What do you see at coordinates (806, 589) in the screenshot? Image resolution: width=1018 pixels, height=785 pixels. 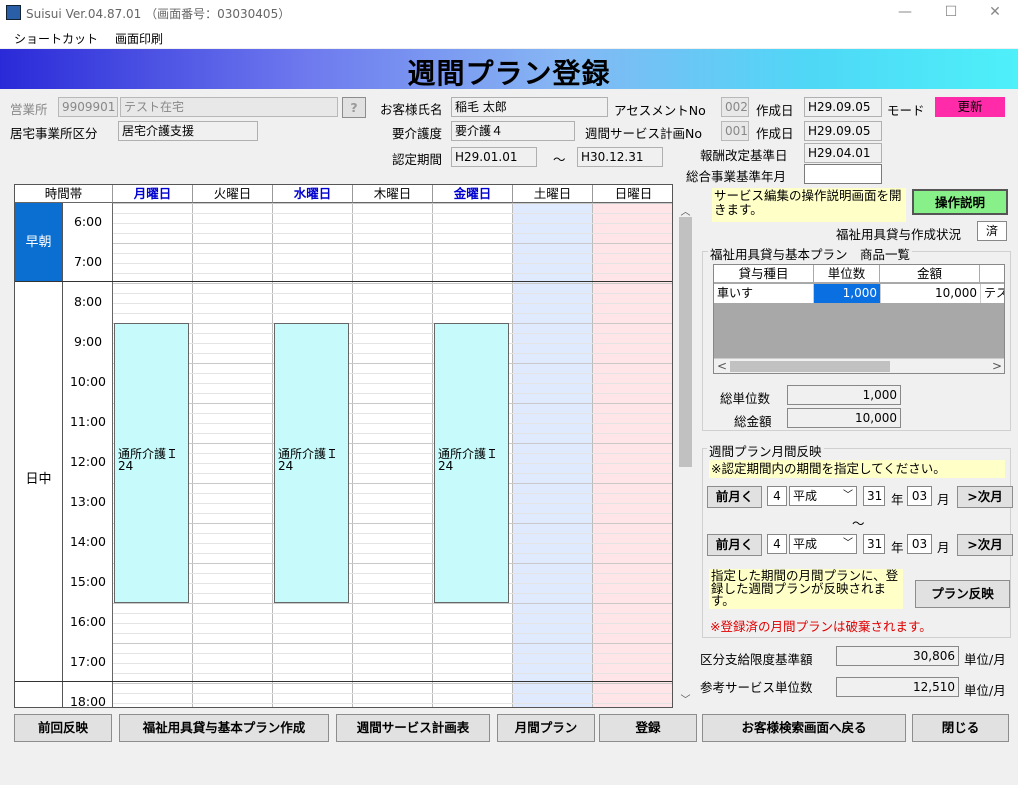 I see `reflect-text: 指定した期間の月間プランに、登録した週間プランが反映されます。` at bounding box center [806, 589].